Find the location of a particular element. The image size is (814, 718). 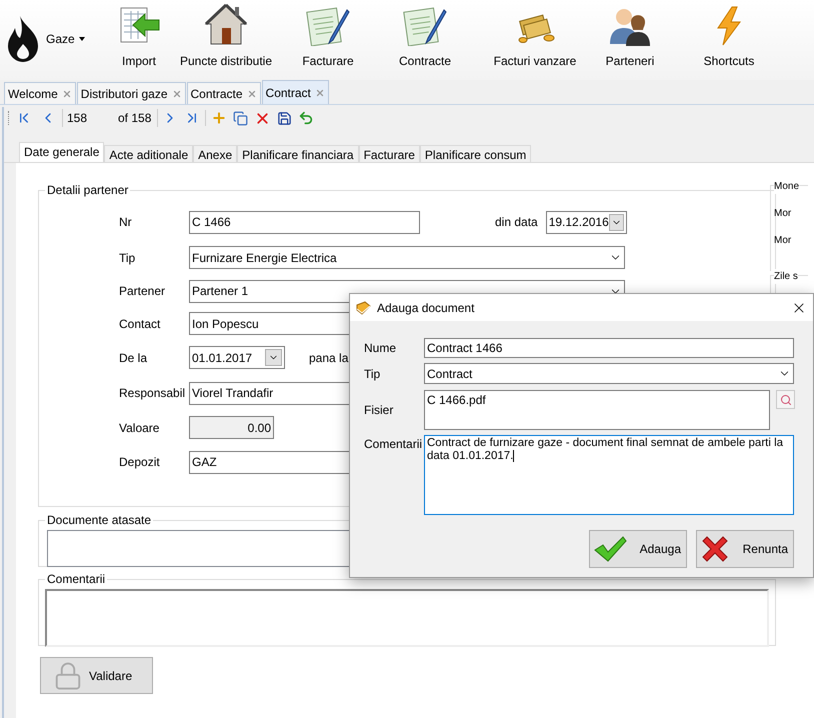

ribbon-button: Parteneri is located at coordinates (630, 36).